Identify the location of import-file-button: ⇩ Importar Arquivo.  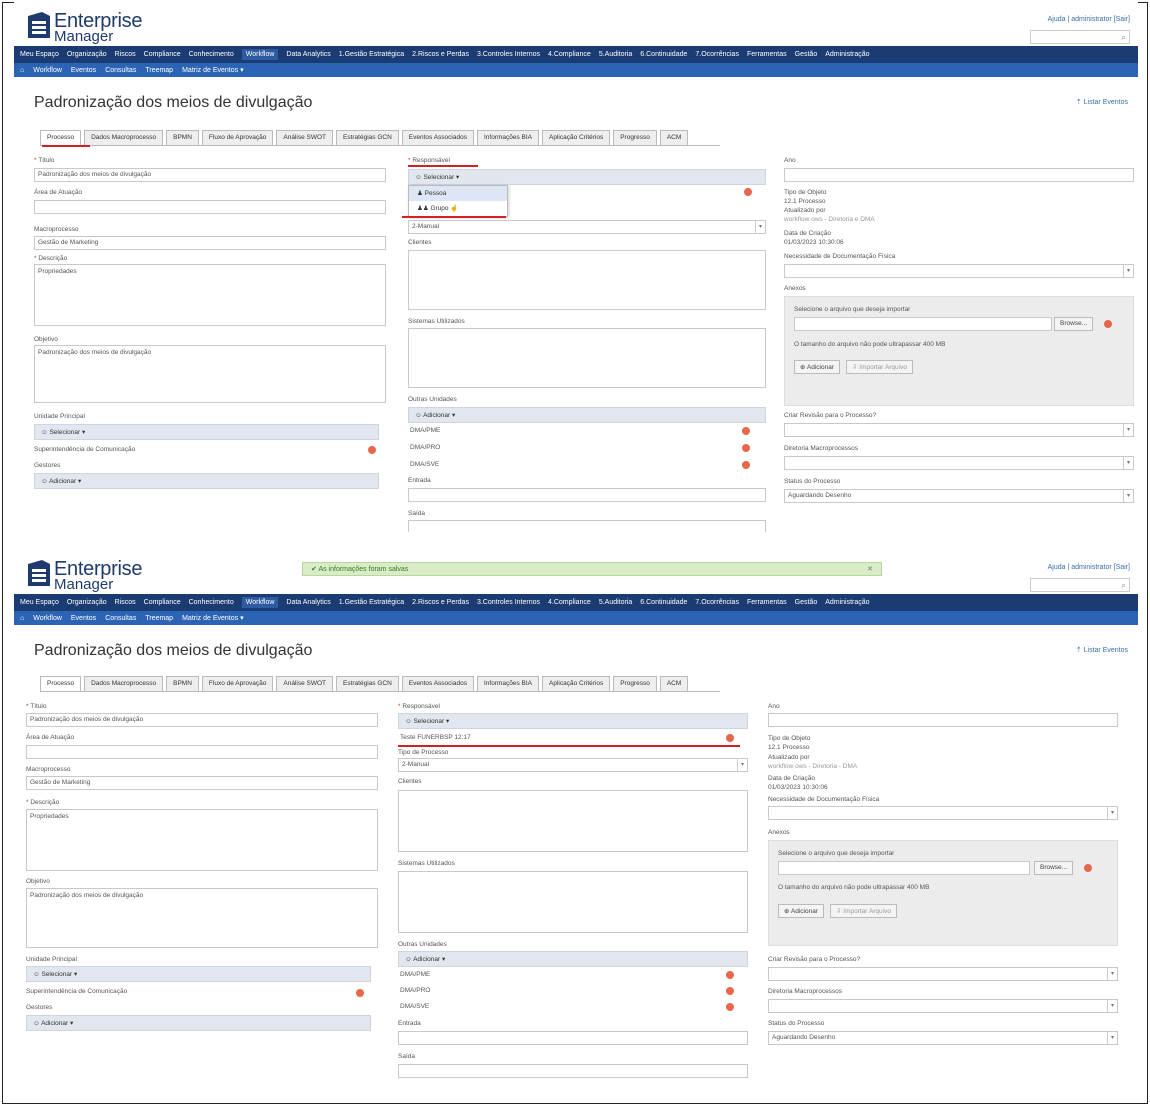
(863, 911).